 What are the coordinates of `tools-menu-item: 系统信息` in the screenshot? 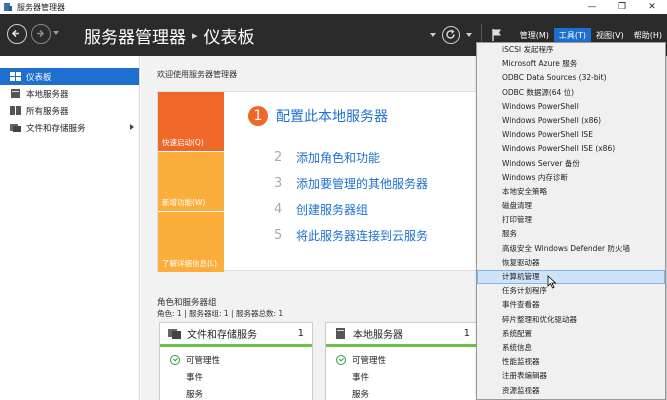 It's located at (571, 348).